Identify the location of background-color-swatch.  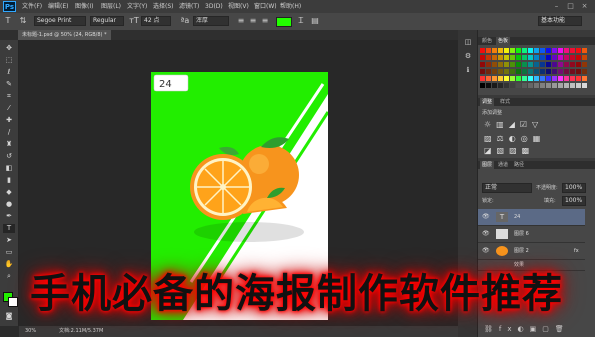
(13, 302).